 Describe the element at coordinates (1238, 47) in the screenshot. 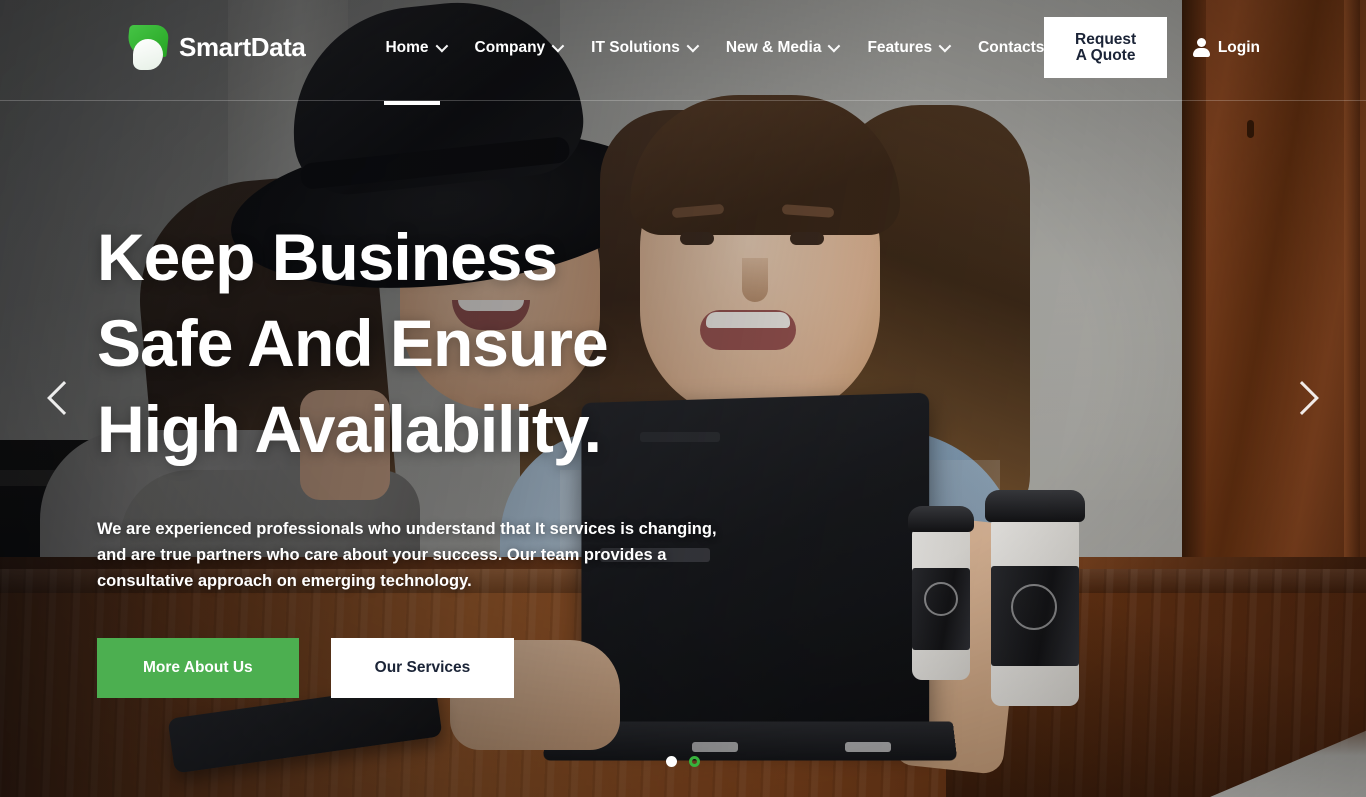

I see `login-label: Login` at that location.